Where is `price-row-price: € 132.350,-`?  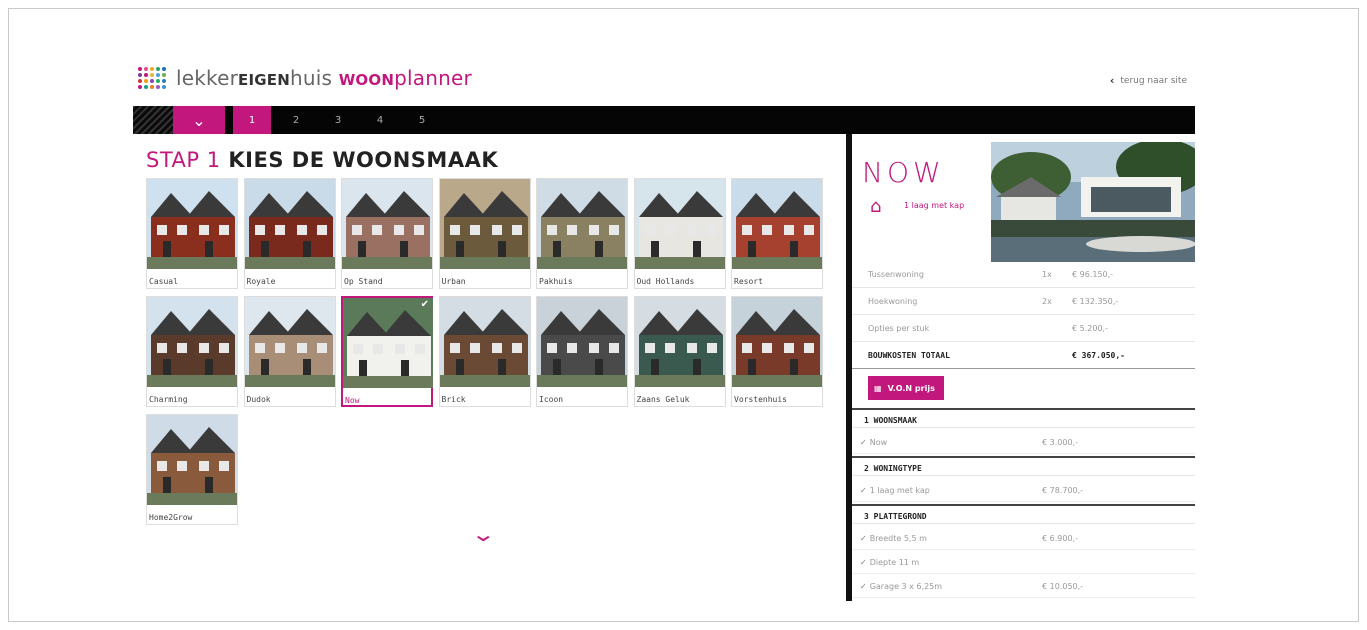 price-row-price: € 132.350,- is located at coordinates (1095, 301).